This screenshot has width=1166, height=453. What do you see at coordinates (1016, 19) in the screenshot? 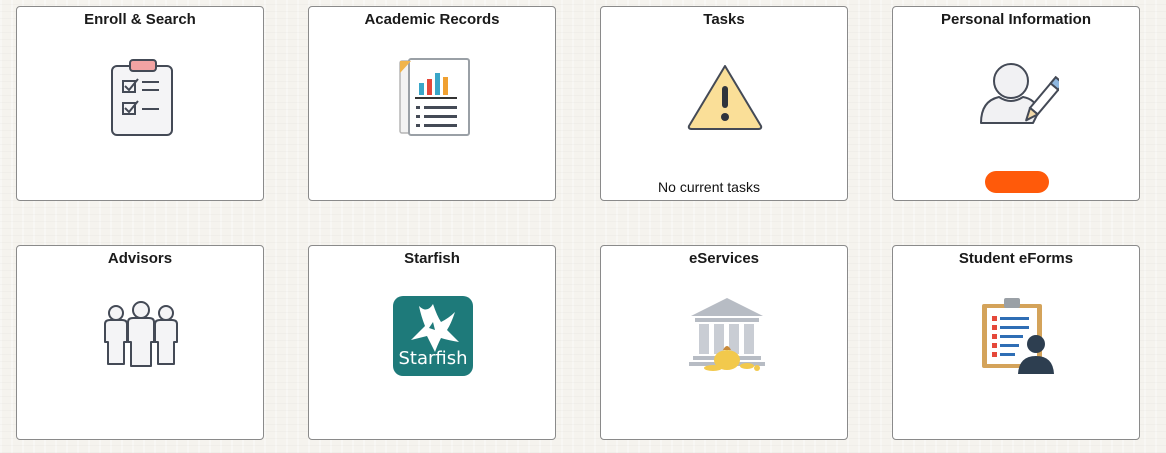
I see `tile-title: Personal Information` at bounding box center [1016, 19].